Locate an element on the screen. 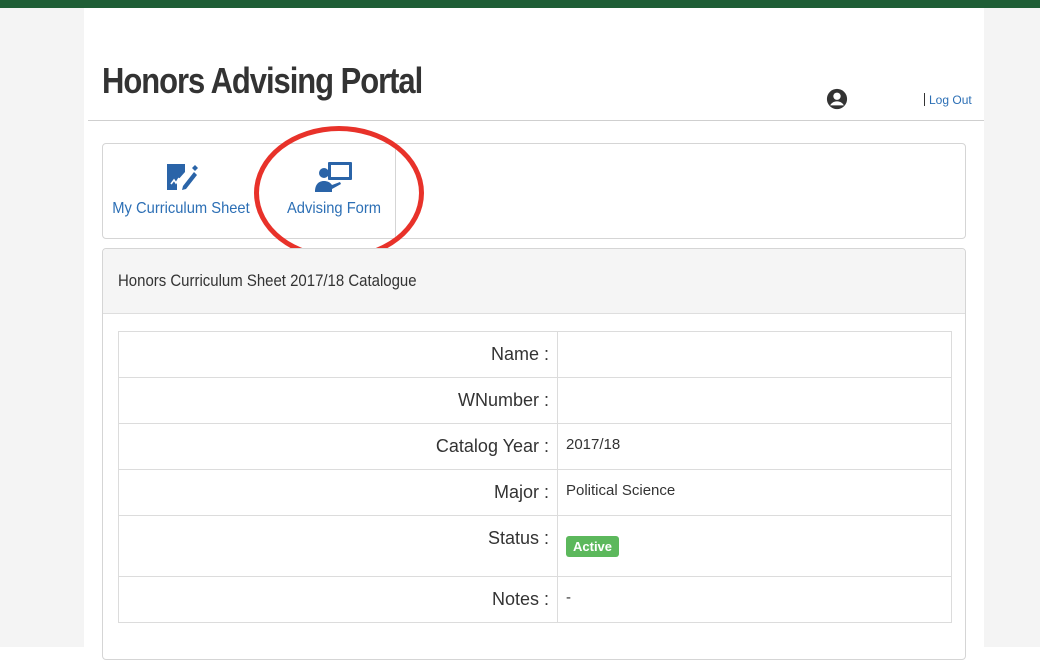  table-row: Name : is located at coordinates (535, 354).